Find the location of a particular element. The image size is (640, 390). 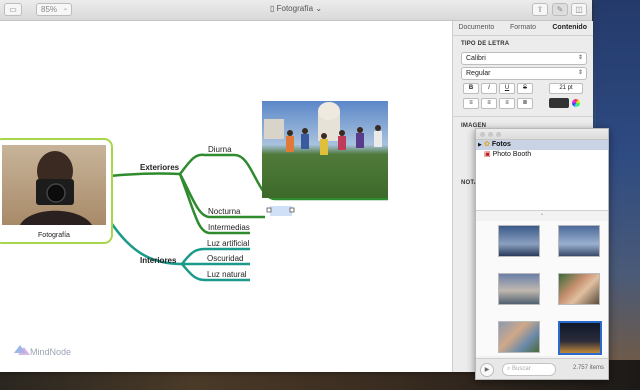

photo-grid is located at coordinates (542, 288).